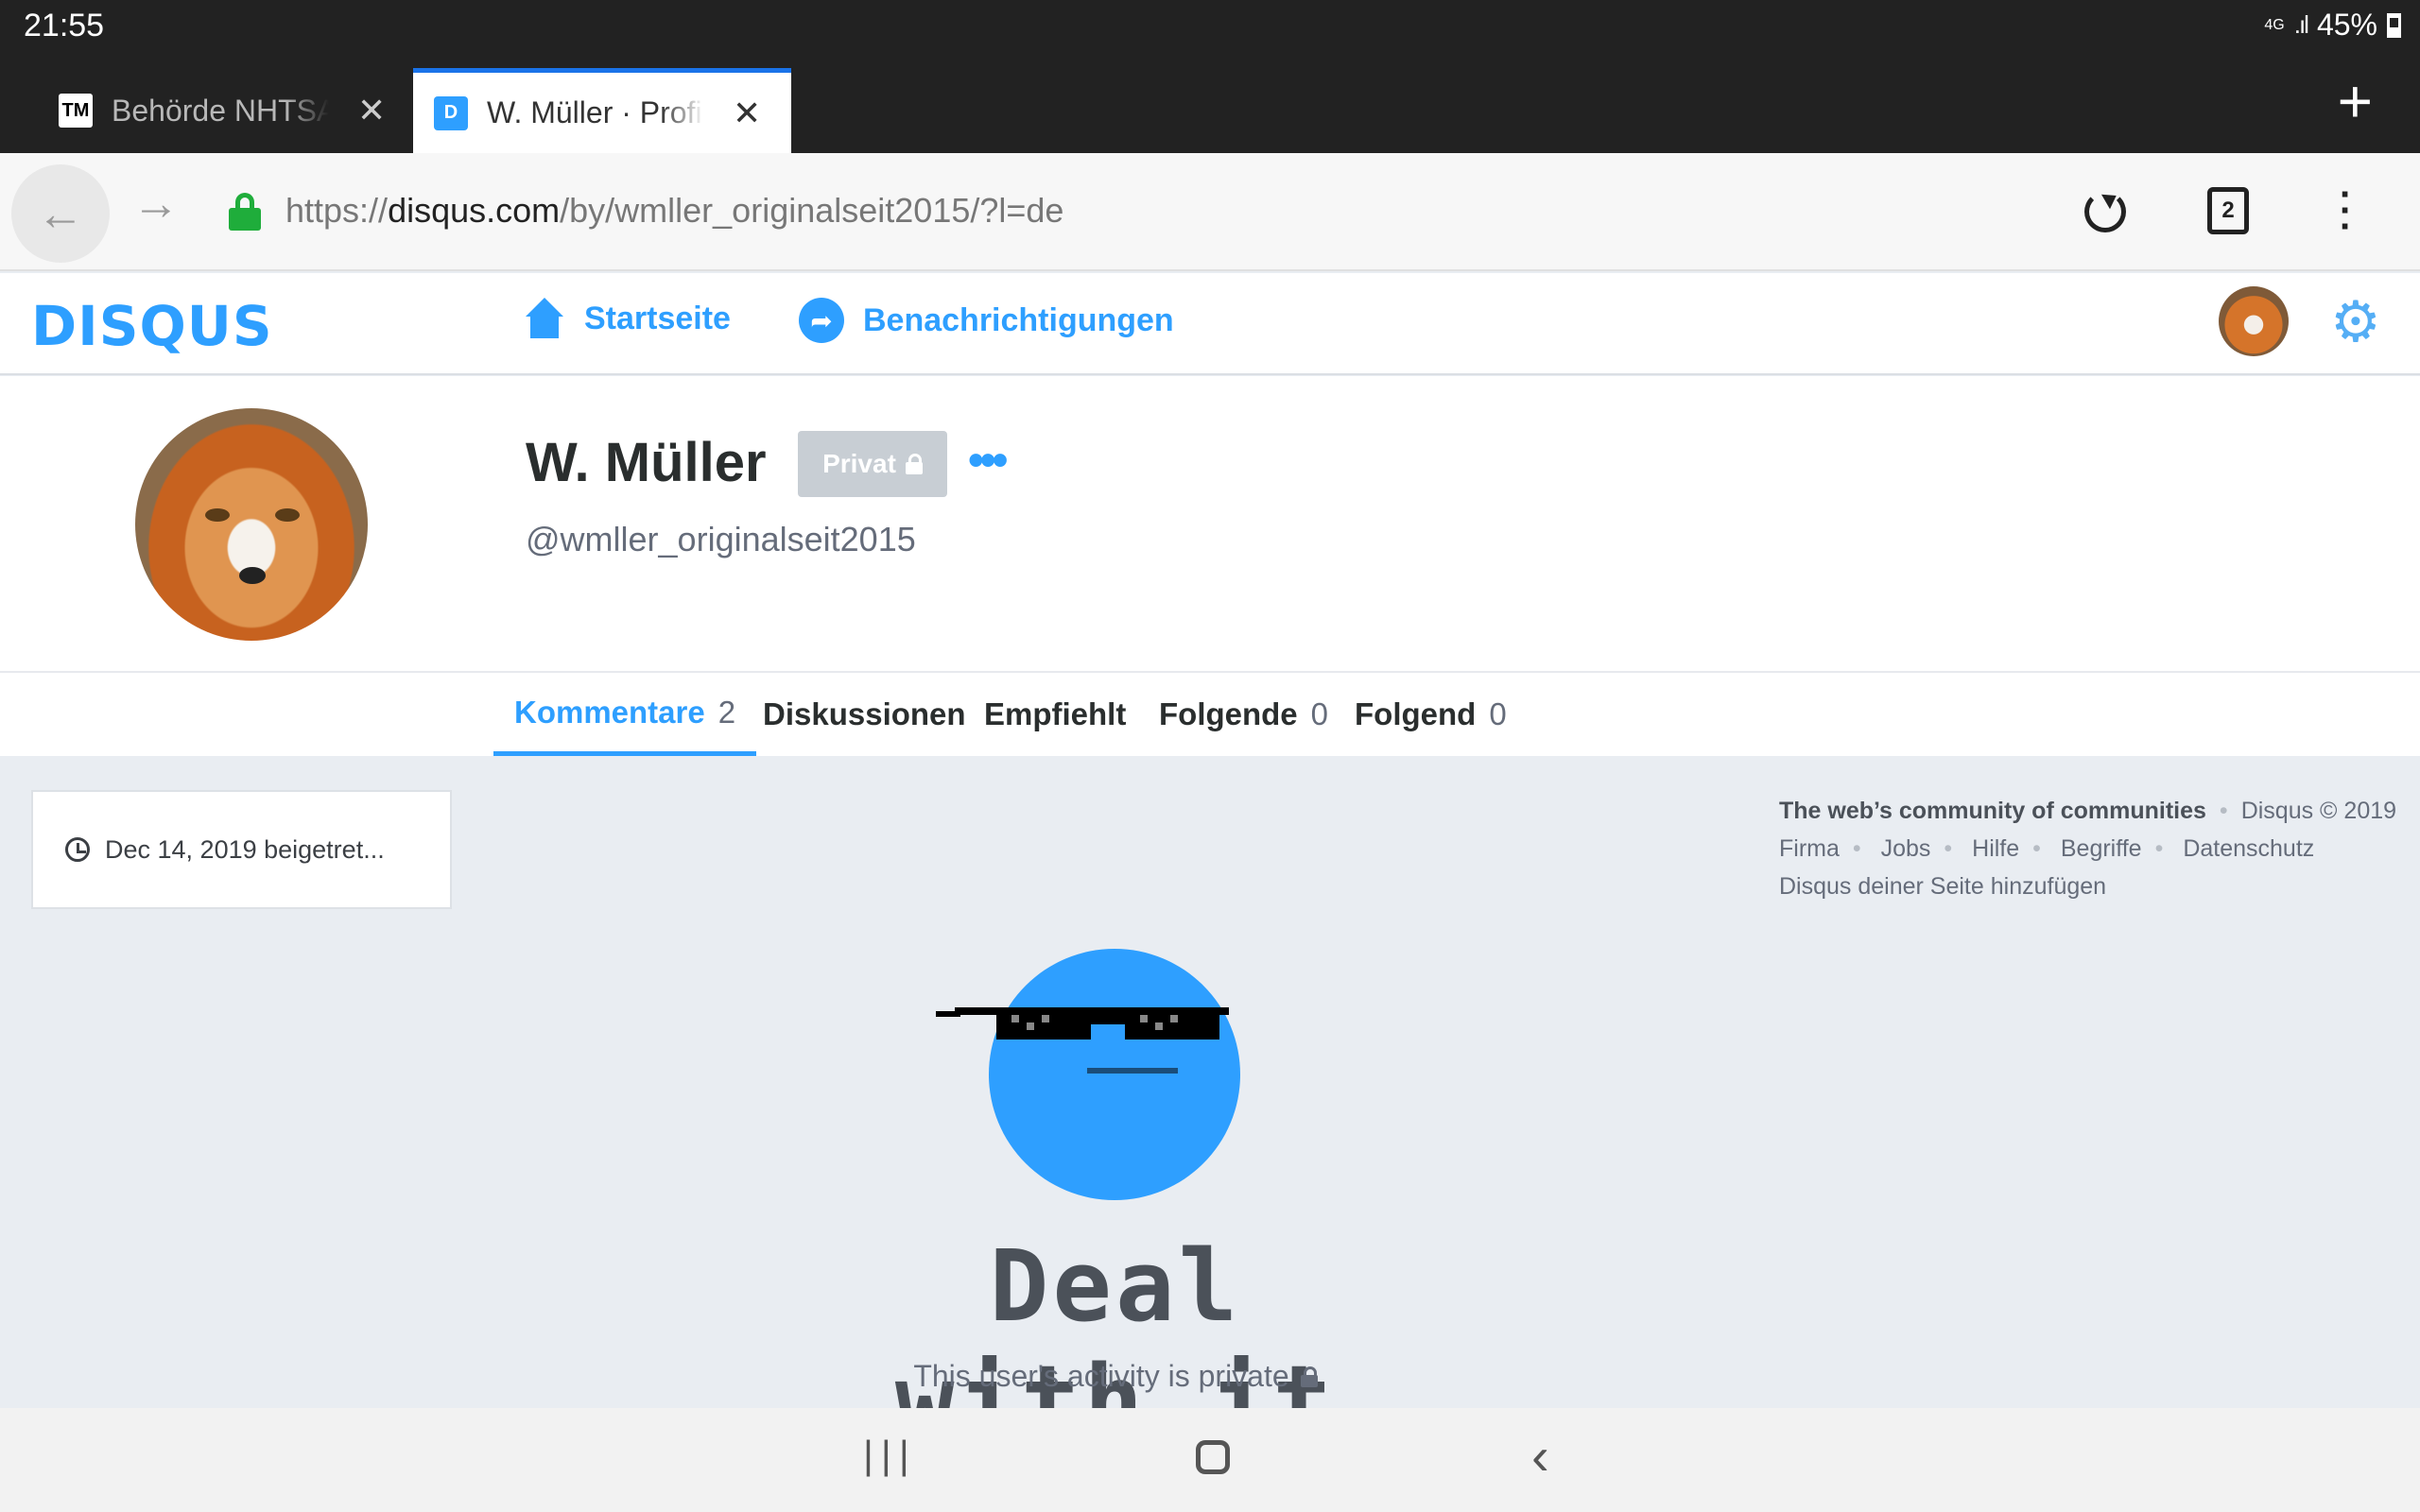  I want to click on nav-notifications-link: ➦ Benachrichtigungen, so click(986, 320).